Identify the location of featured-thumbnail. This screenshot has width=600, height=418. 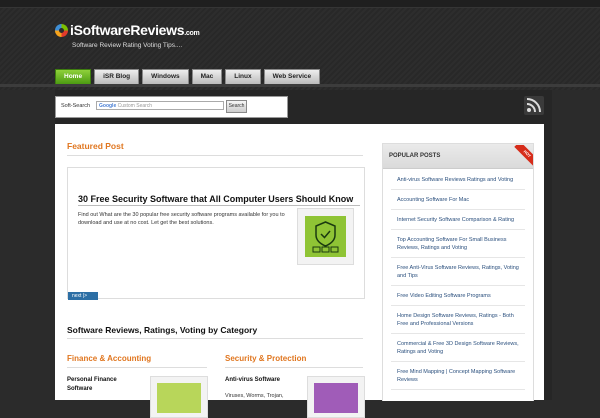
(325, 236).